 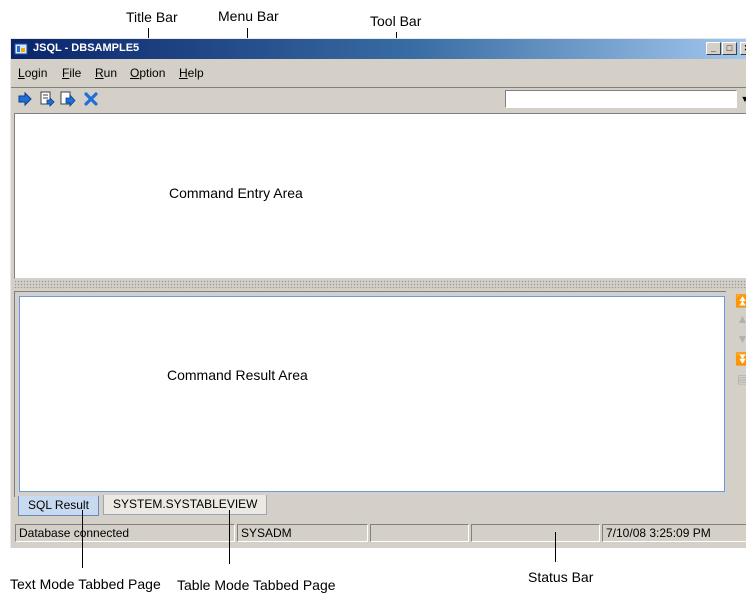 What do you see at coordinates (740, 339) in the screenshot?
I see `next-icon: ▼` at bounding box center [740, 339].